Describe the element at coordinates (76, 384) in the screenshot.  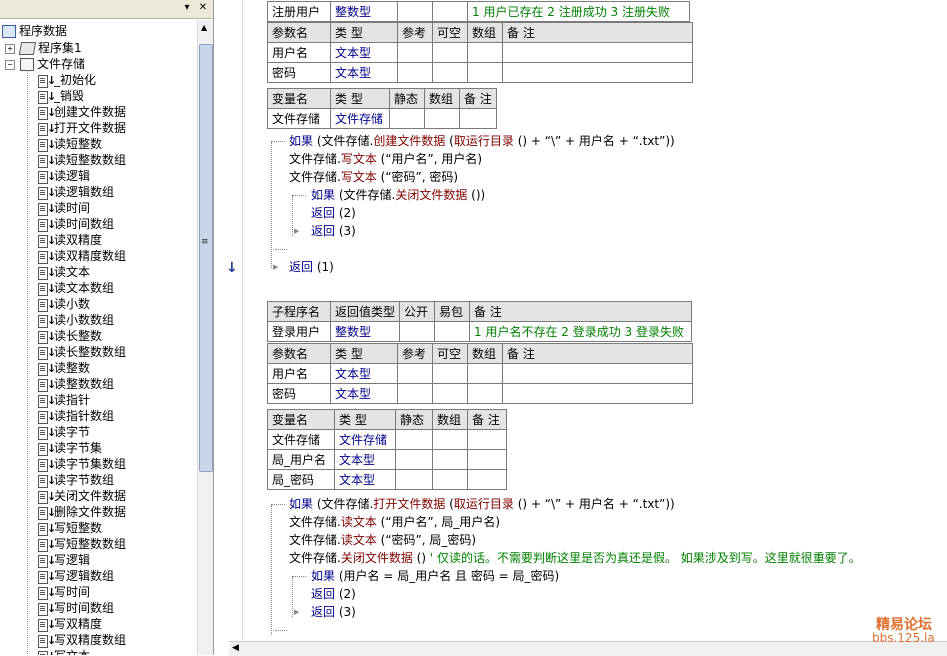
I see `tree-item-method: ↓ 读整数数组` at that location.